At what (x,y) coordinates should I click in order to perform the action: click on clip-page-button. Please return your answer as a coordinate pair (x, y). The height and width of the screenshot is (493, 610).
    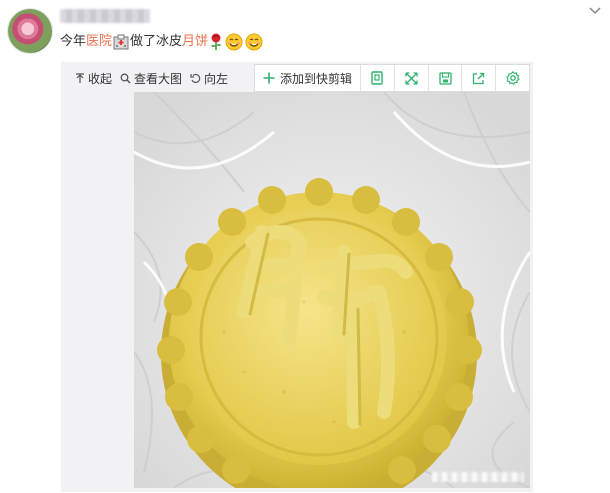
    Looking at the image, I should click on (378, 78).